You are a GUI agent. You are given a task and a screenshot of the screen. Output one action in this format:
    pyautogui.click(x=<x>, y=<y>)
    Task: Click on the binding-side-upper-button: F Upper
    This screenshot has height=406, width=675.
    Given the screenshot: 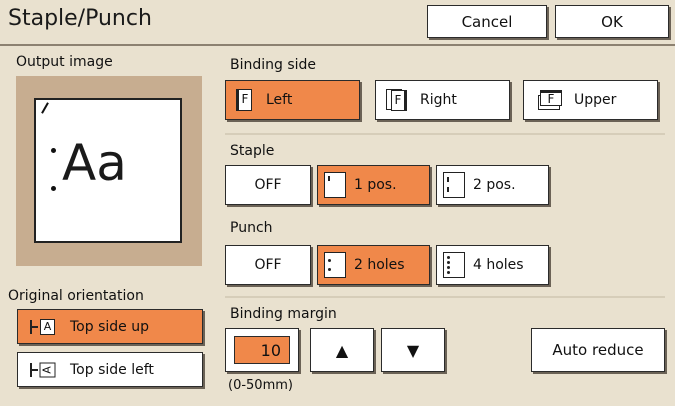 What is the action you would take?
    pyautogui.click(x=590, y=100)
    